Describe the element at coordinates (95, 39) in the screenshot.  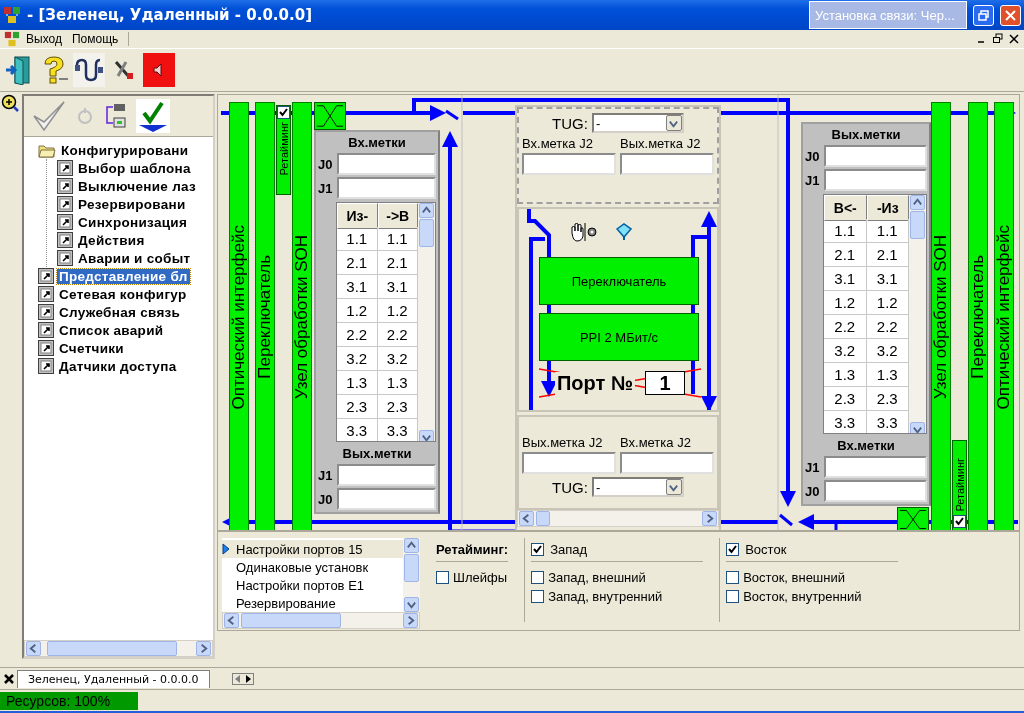
I see `menu-item: Помощь` at that location.